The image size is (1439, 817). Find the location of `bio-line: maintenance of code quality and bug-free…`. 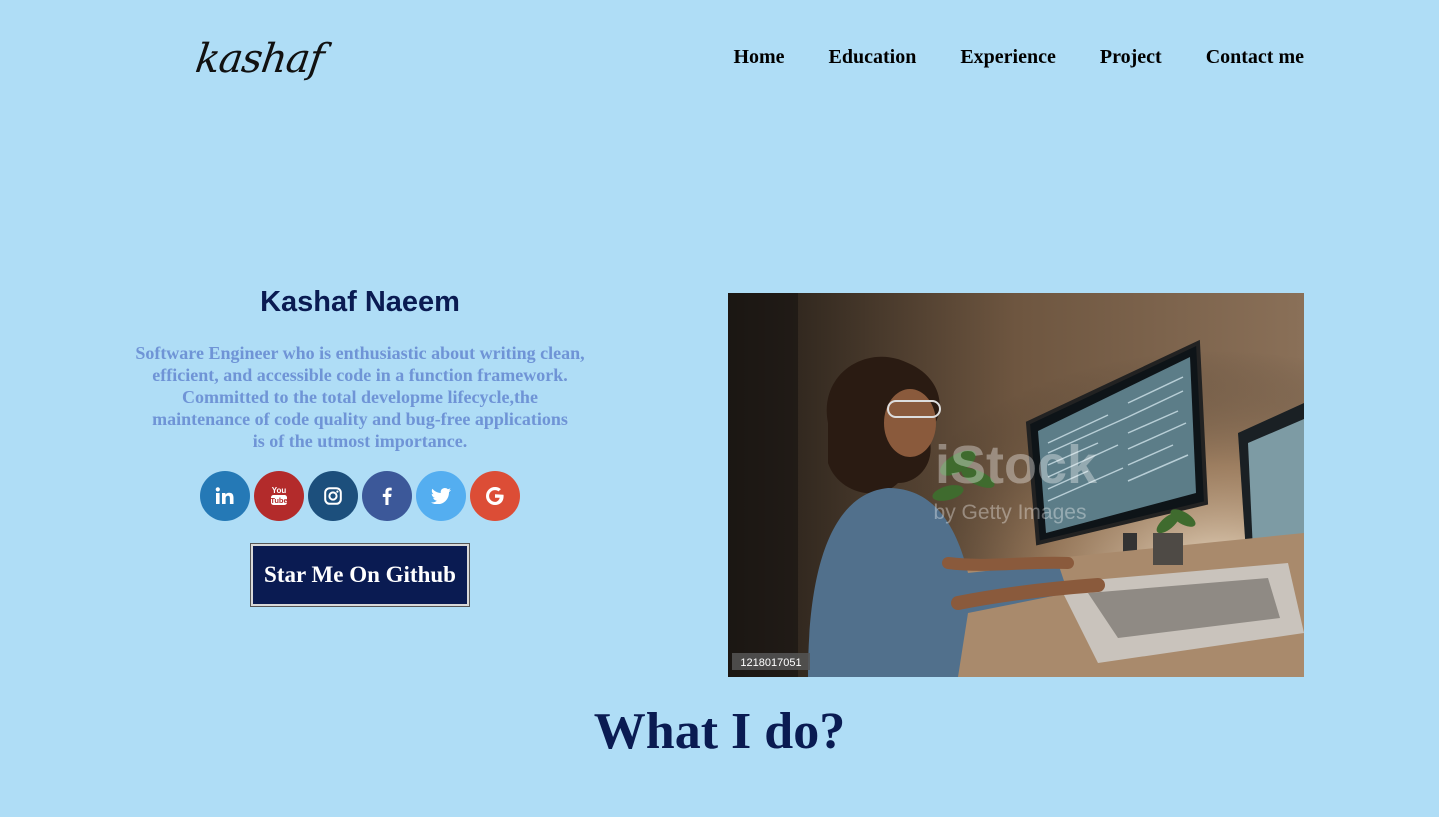

bio-line: maintenance of code quality and bug-free… is located at coordinates (360, 419).